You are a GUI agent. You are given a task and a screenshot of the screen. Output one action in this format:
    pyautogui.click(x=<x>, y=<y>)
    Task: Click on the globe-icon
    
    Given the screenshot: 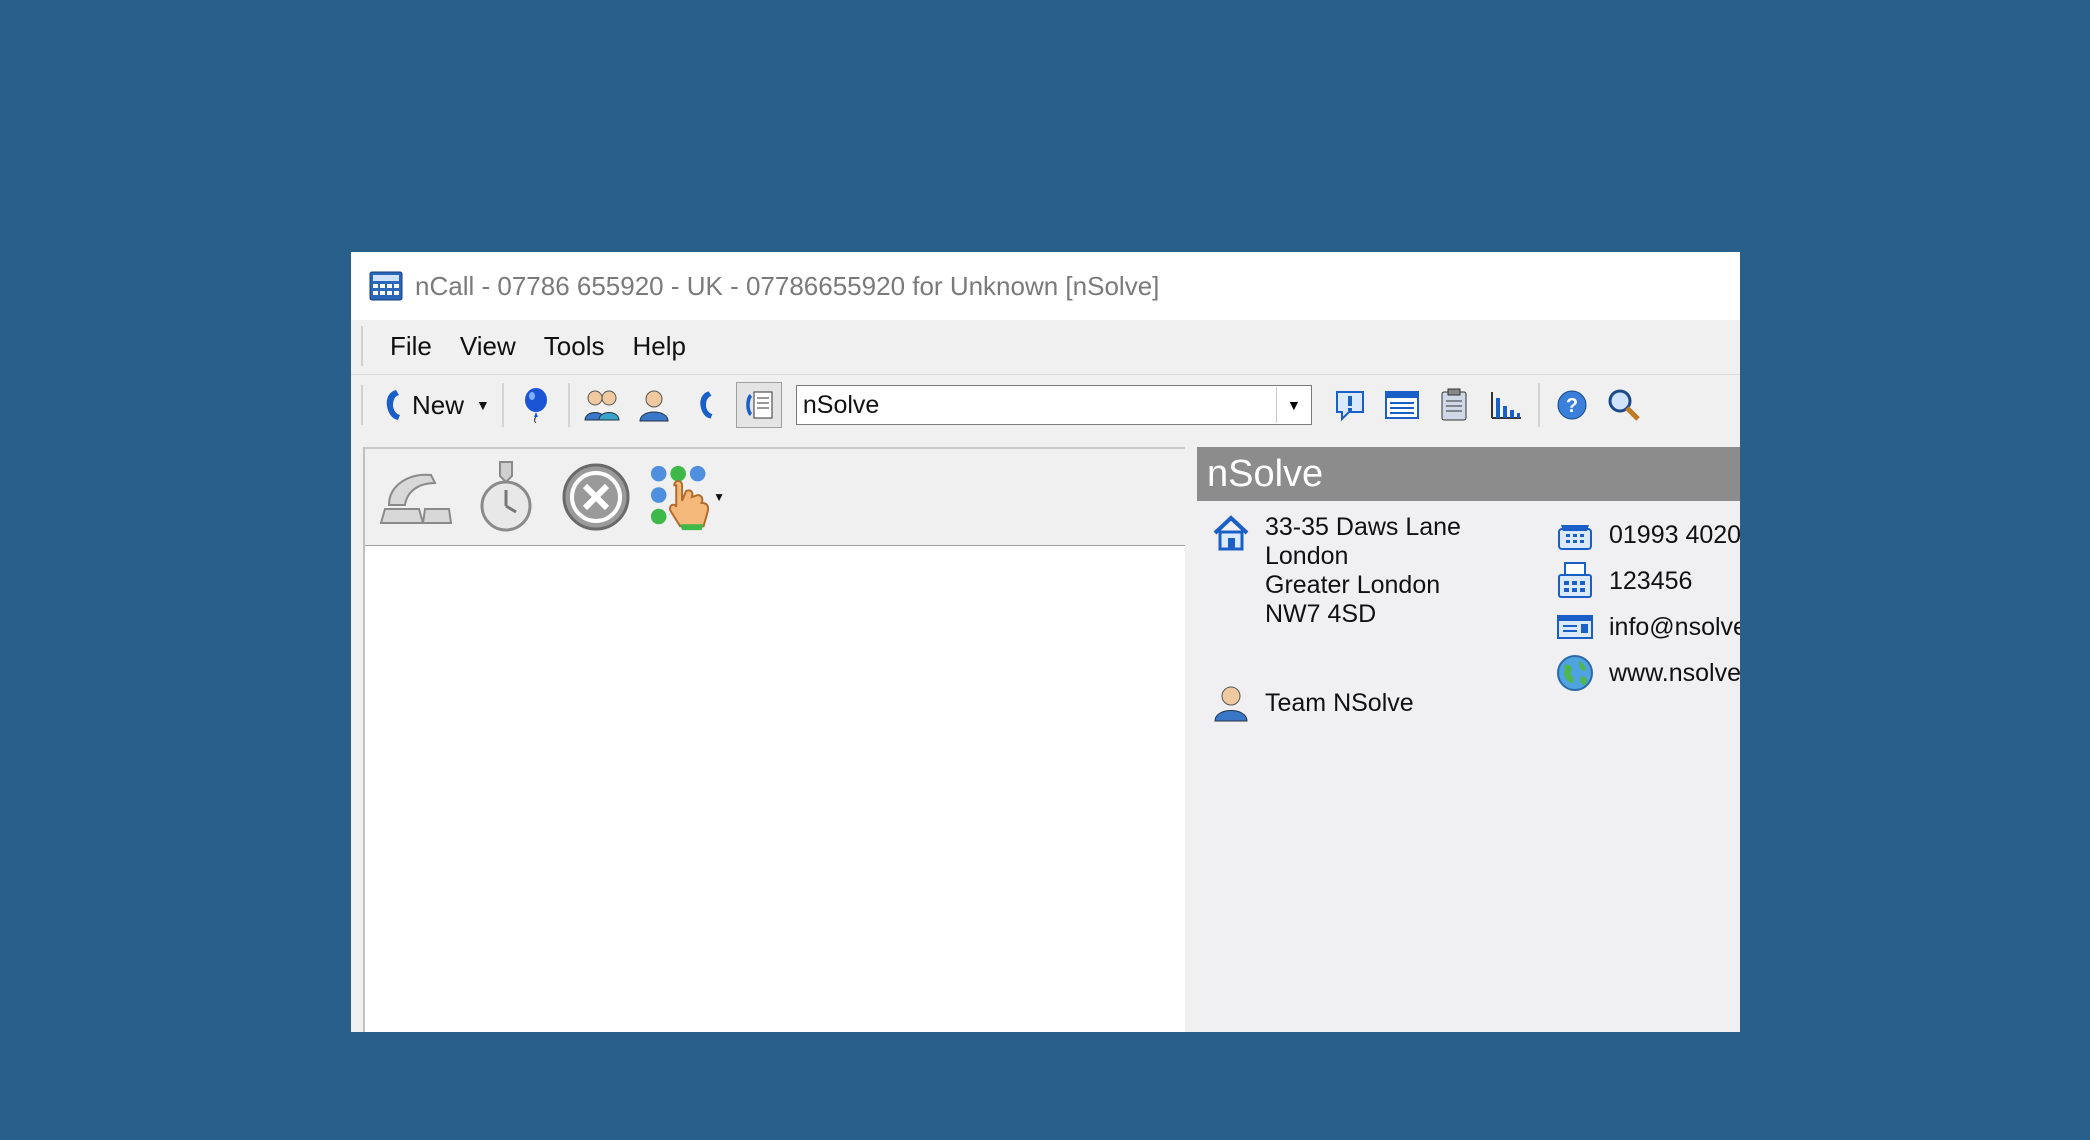 What is the action you would take?
    pyautogui.click(x=1575, y=673)
    